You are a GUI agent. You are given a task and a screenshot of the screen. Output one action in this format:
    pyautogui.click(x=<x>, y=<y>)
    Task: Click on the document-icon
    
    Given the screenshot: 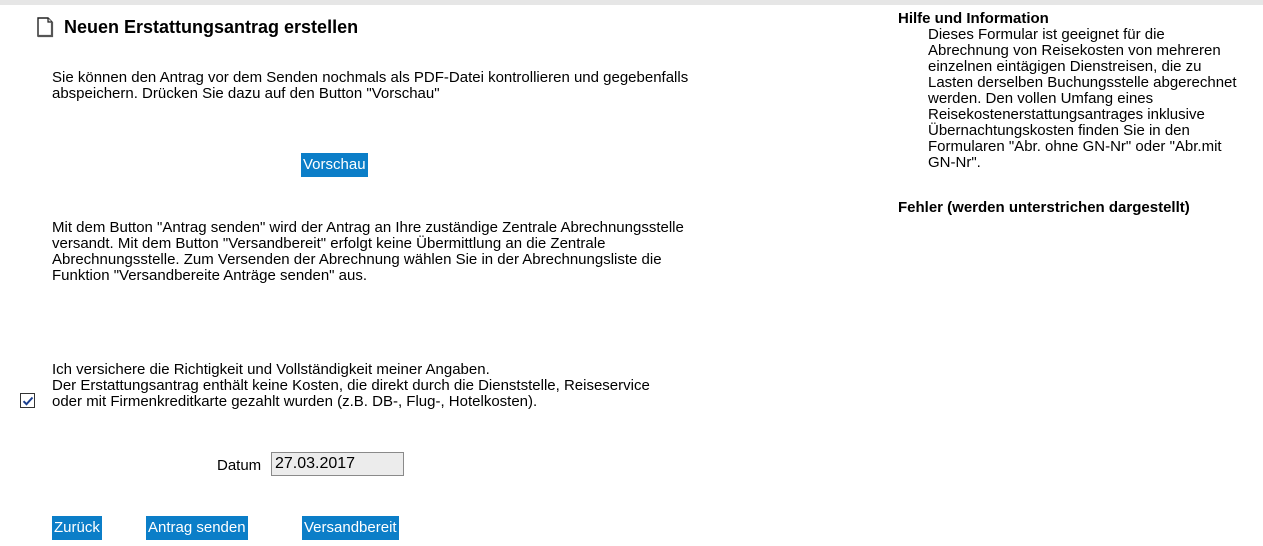 What is the action you would take?
    pyautogui.click(x=45, y=27)
    